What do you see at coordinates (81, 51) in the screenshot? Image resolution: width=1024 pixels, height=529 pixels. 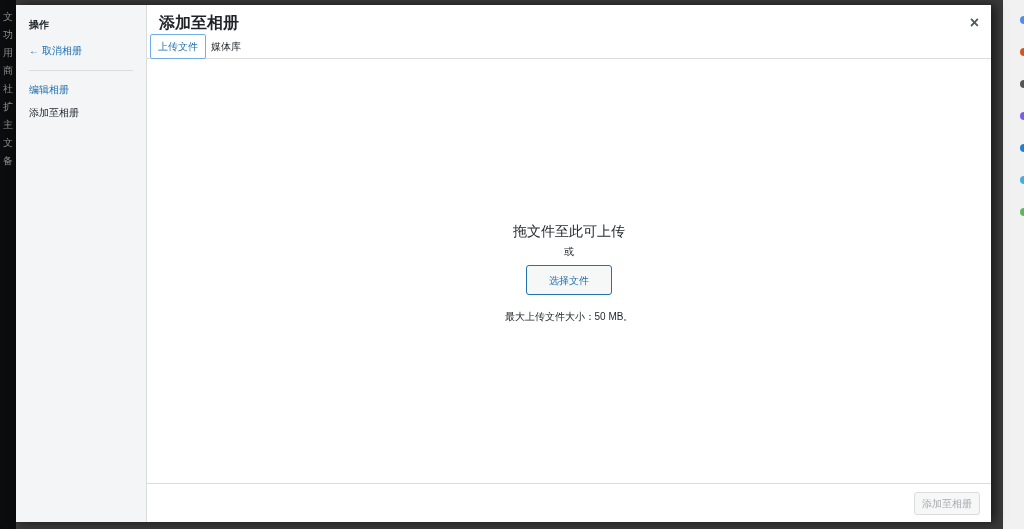 I see `cancel-link: ← 取消相册` at bounding box center [81, 51].